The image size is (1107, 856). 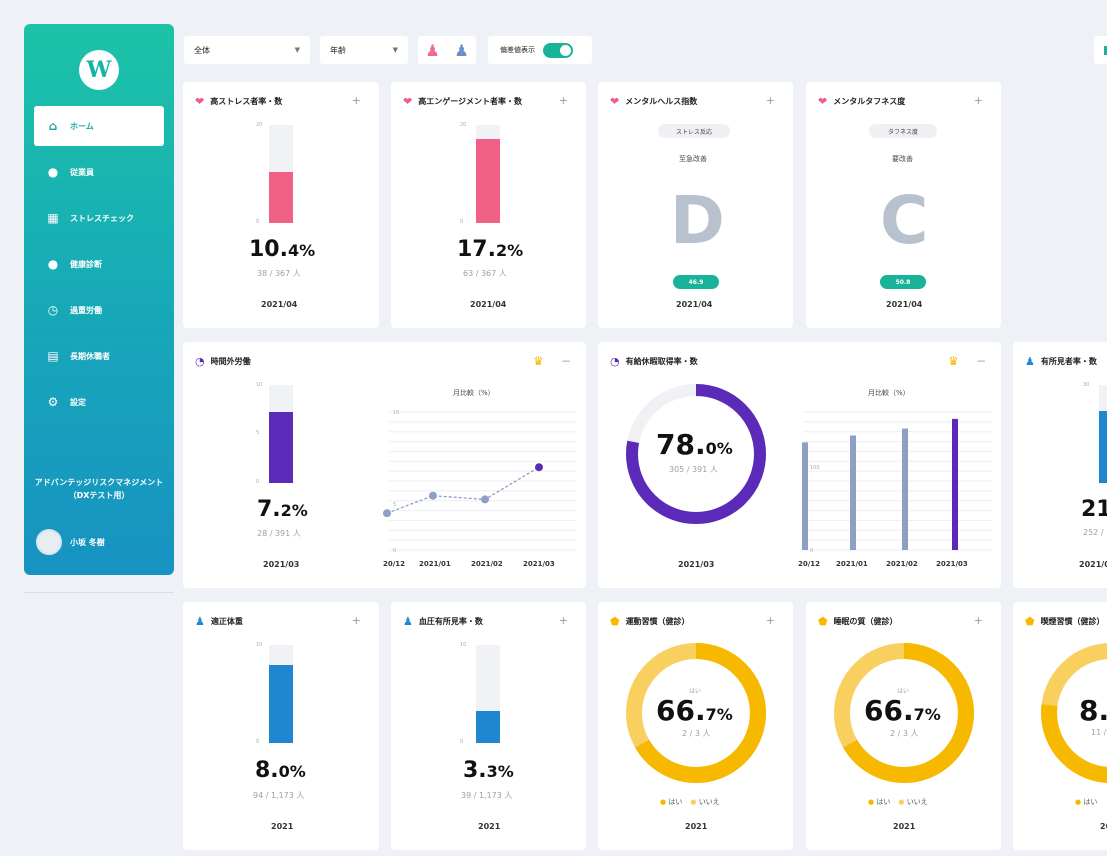 What do you see at coordinates (1060, 465) in the screenshot?
I see `card-findings: ♟ 有所見者率・数 30 21. 252 / 2021/03` at bounding box center [1060, 465].